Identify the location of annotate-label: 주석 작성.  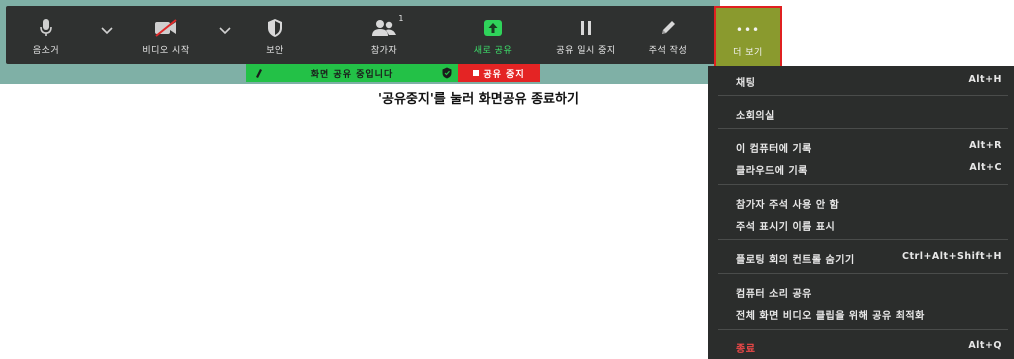
(668, 50).